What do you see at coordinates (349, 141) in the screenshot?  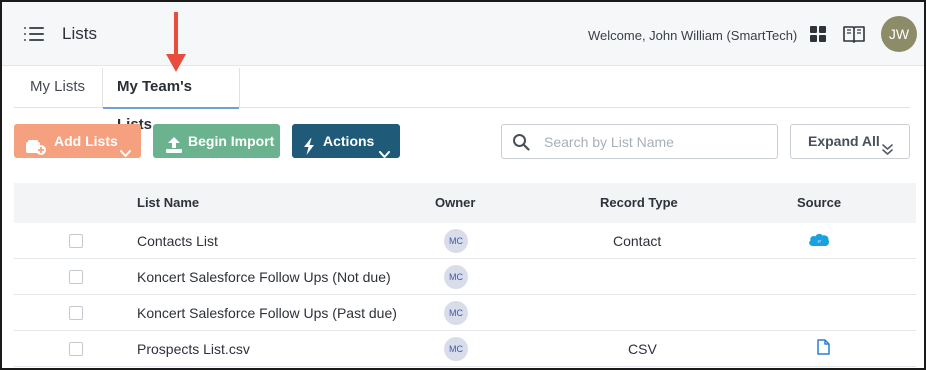 I see `actions-label: Actions` at bounding box center [349, 141].